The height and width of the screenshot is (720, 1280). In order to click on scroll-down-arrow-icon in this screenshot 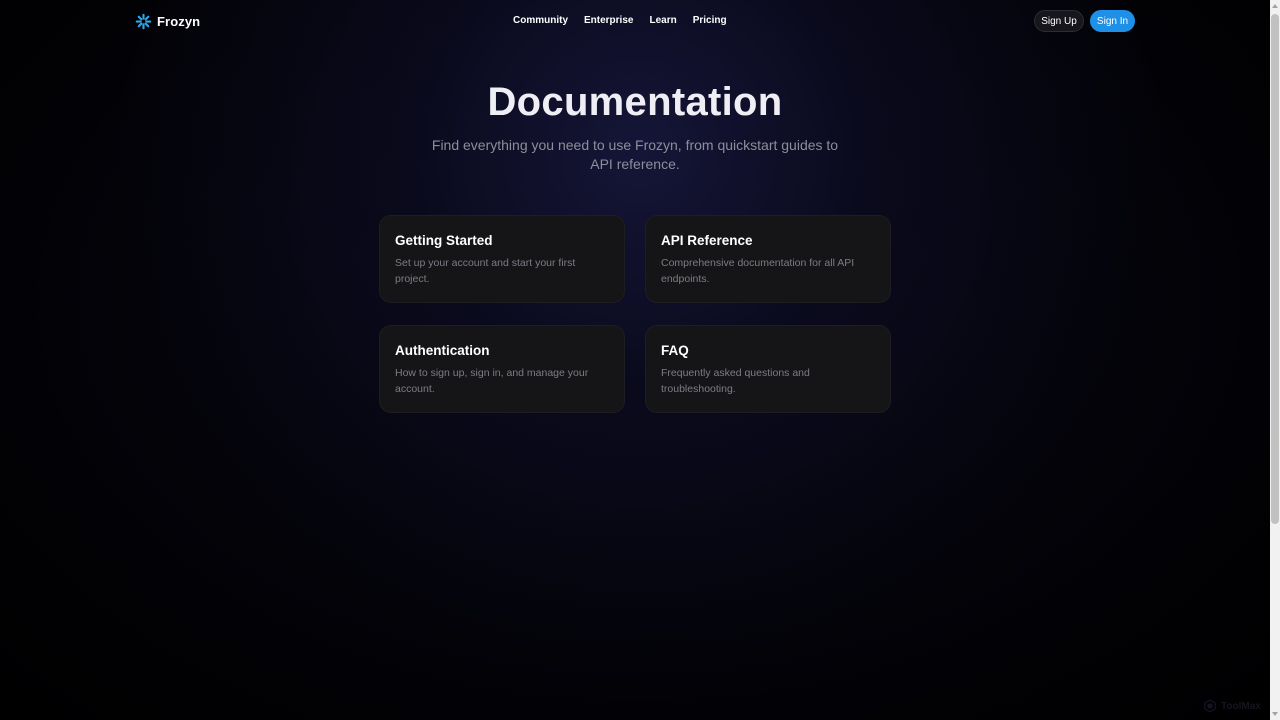, I will do `click(1275, 714)`.